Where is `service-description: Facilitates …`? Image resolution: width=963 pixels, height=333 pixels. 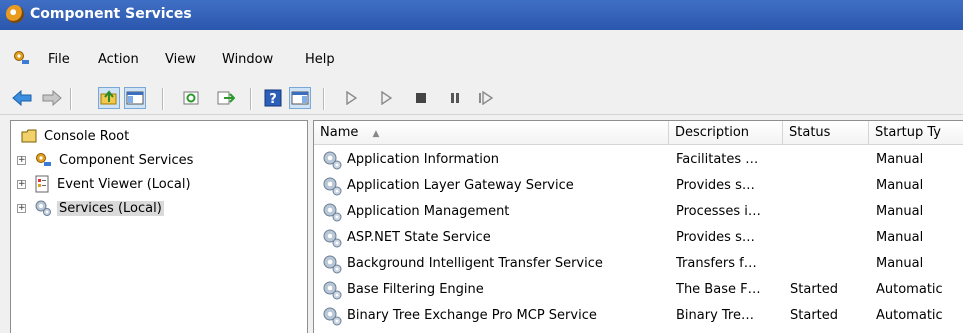
service-description: Facilitates … is located at coordinates (717, 159).